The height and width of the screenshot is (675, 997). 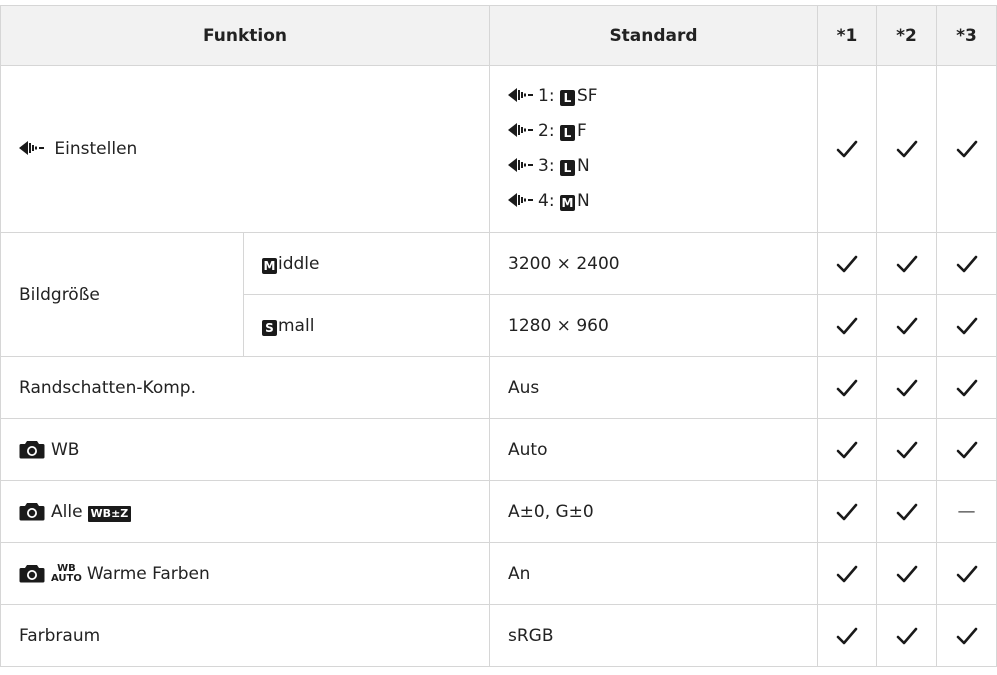 I want to click on wb-compensation-icon: WB±Z, so click(x=109, y=514).